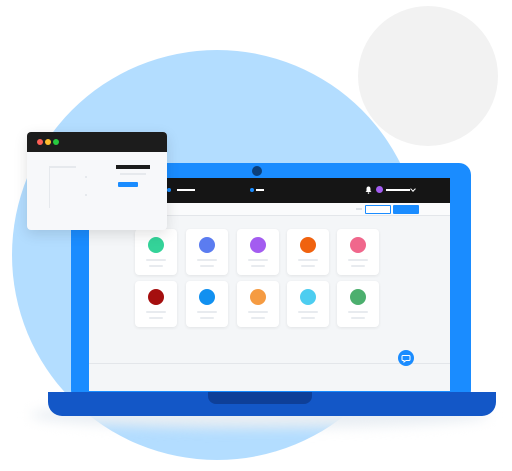  I want to click on background-circle-small, so click(428, 76).